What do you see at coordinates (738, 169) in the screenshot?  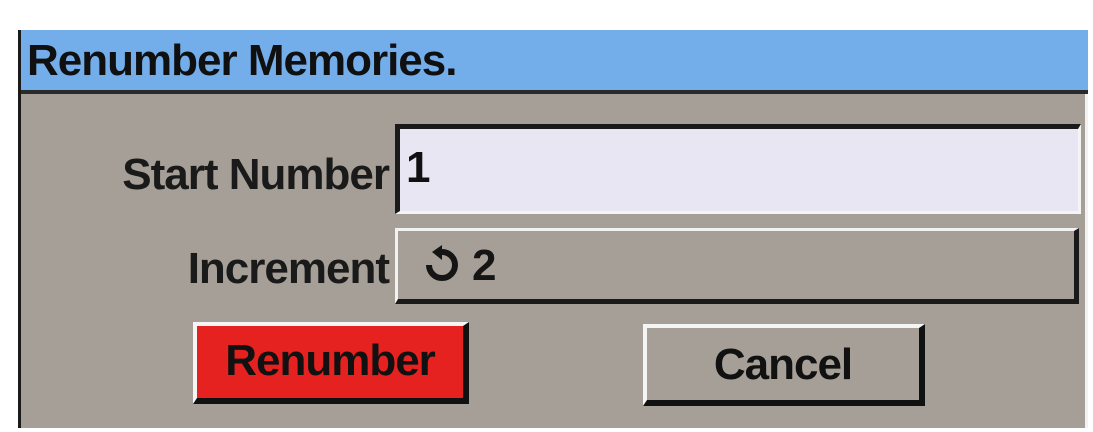 I see `start-number-input: 1` at bounding box center [738, 169].